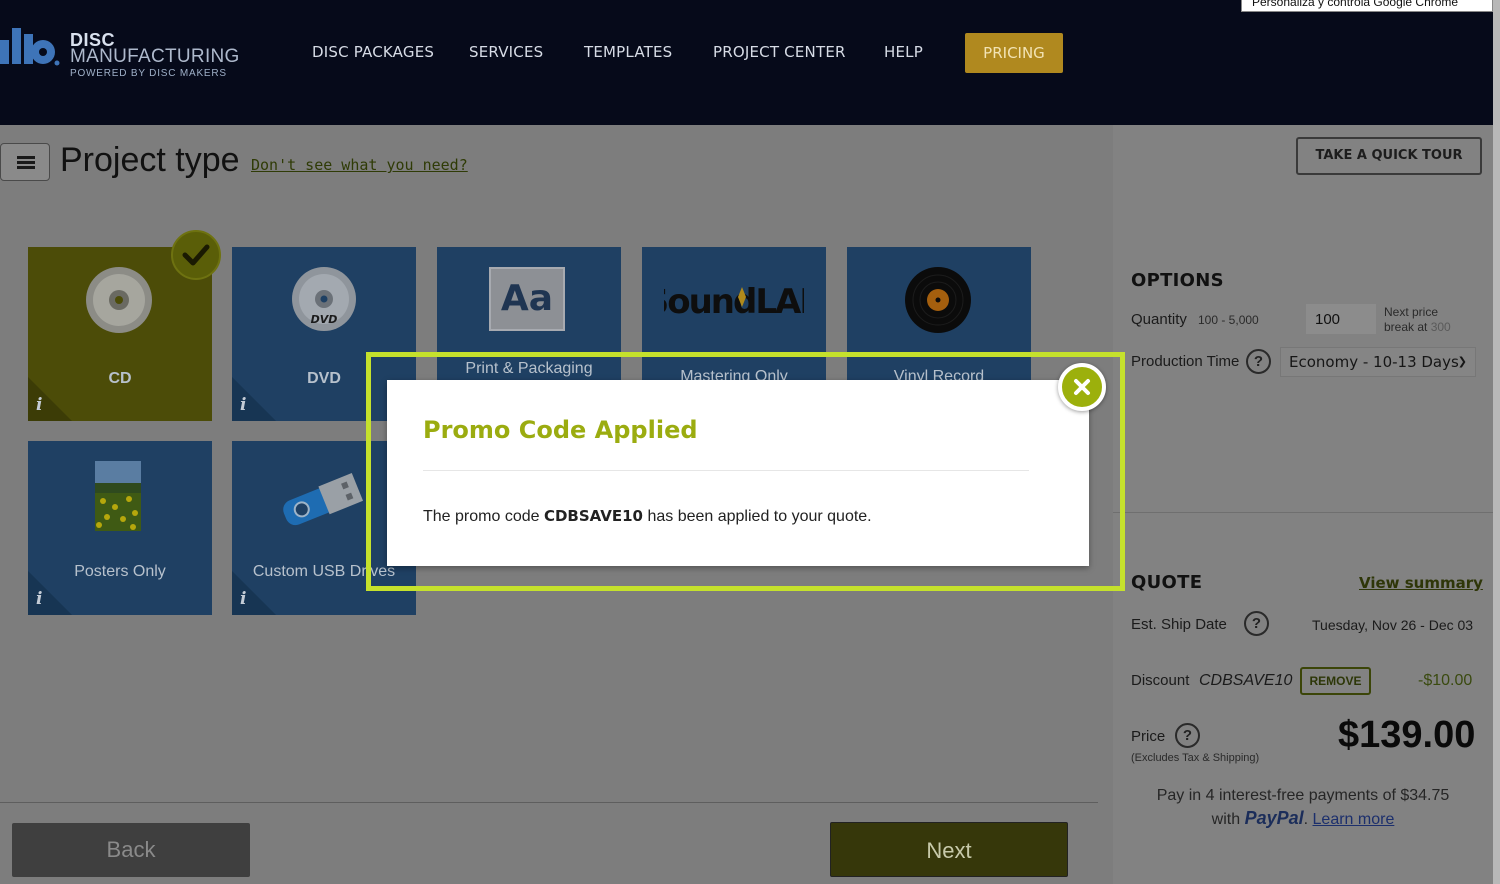 This screenshot has height=884, width=1500. Describe the element at coordinates (118, 496) in the screenshot. I see `poster-image-icon` at that location.